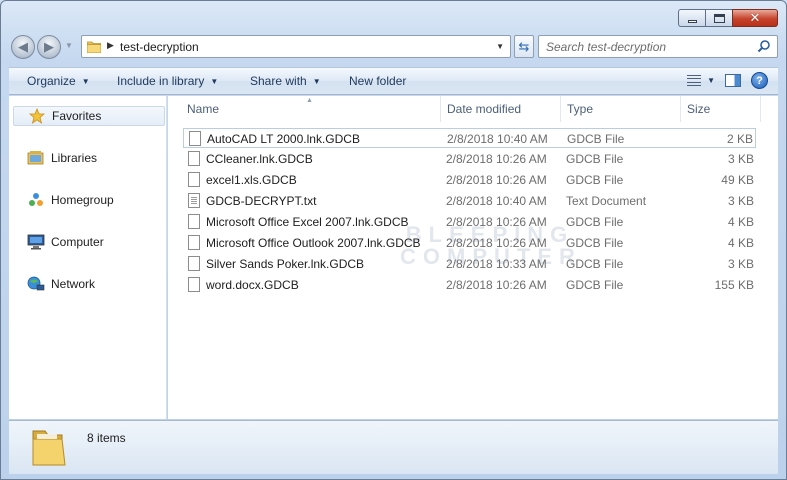  I want to click on minimize-button, so click(691, 18).